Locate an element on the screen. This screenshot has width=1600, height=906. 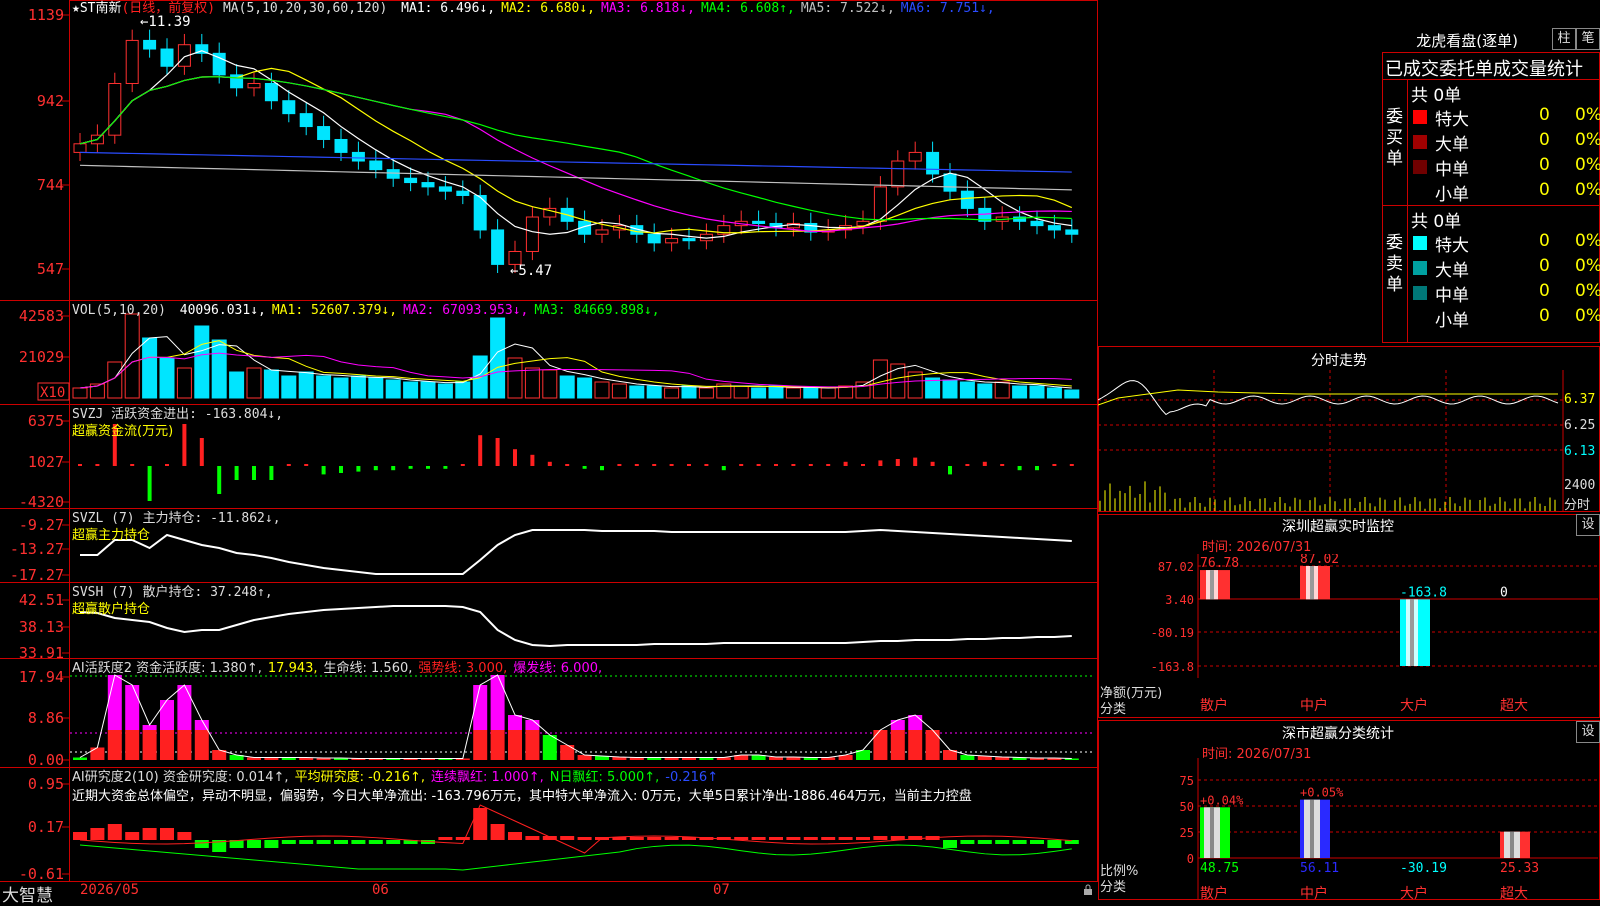
sc-settings-button: 设 is located at coordinates (1588, 732).